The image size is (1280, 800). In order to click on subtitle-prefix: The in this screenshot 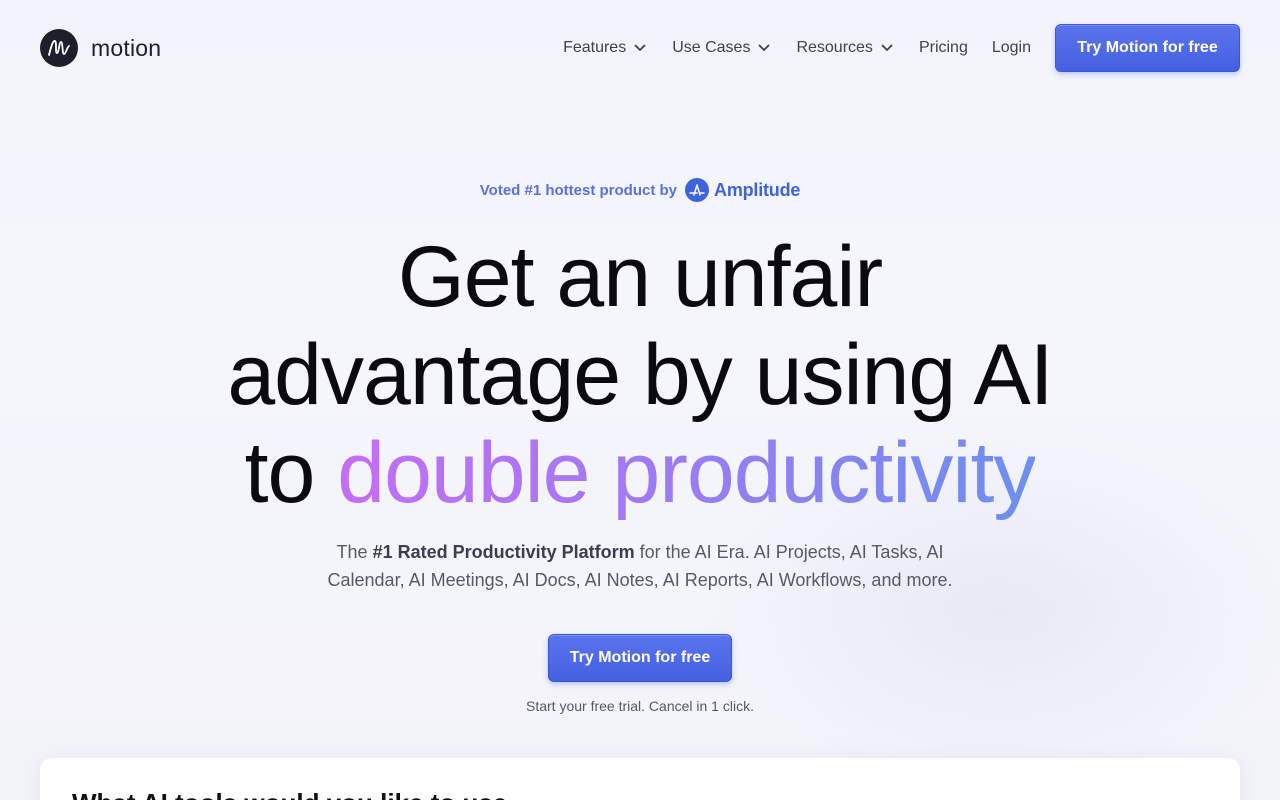, I will do `click(354, 552)`.